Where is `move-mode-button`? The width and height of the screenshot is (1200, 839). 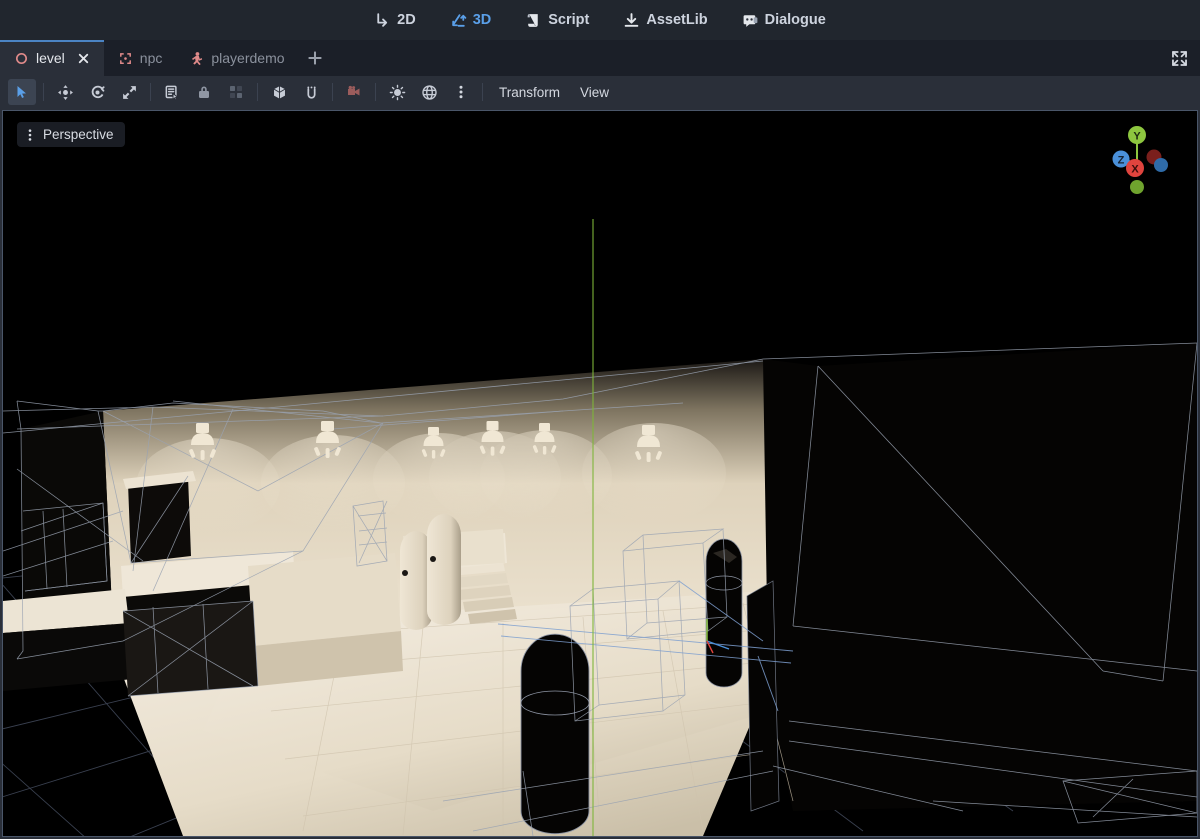
move-mode-button is located at coordinates (65, 92).